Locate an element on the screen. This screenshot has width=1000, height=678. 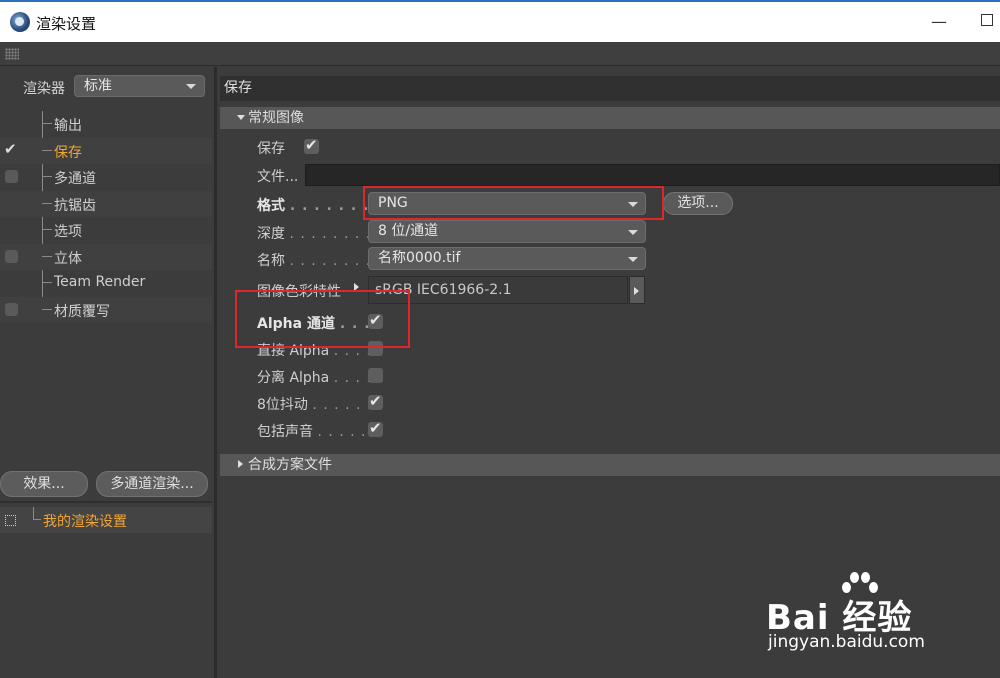
save-label: 保存 is located at coordinates (271, 149).